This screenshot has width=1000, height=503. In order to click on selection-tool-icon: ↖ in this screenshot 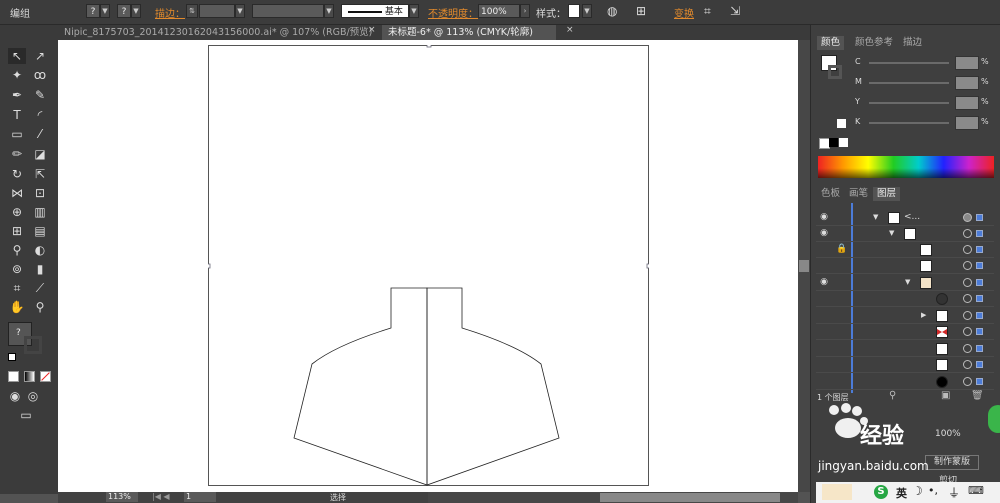, I will do `click(17, 56)`.